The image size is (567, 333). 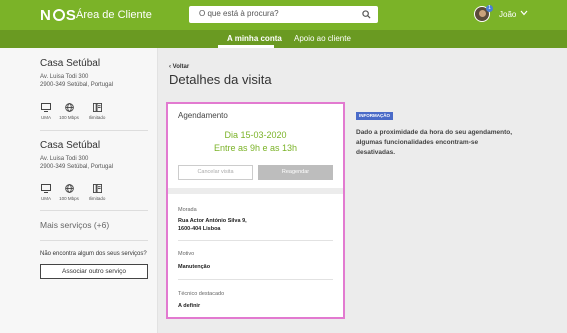 I want to click on search-input: O que está à procura?, so click(x=283, y=14).